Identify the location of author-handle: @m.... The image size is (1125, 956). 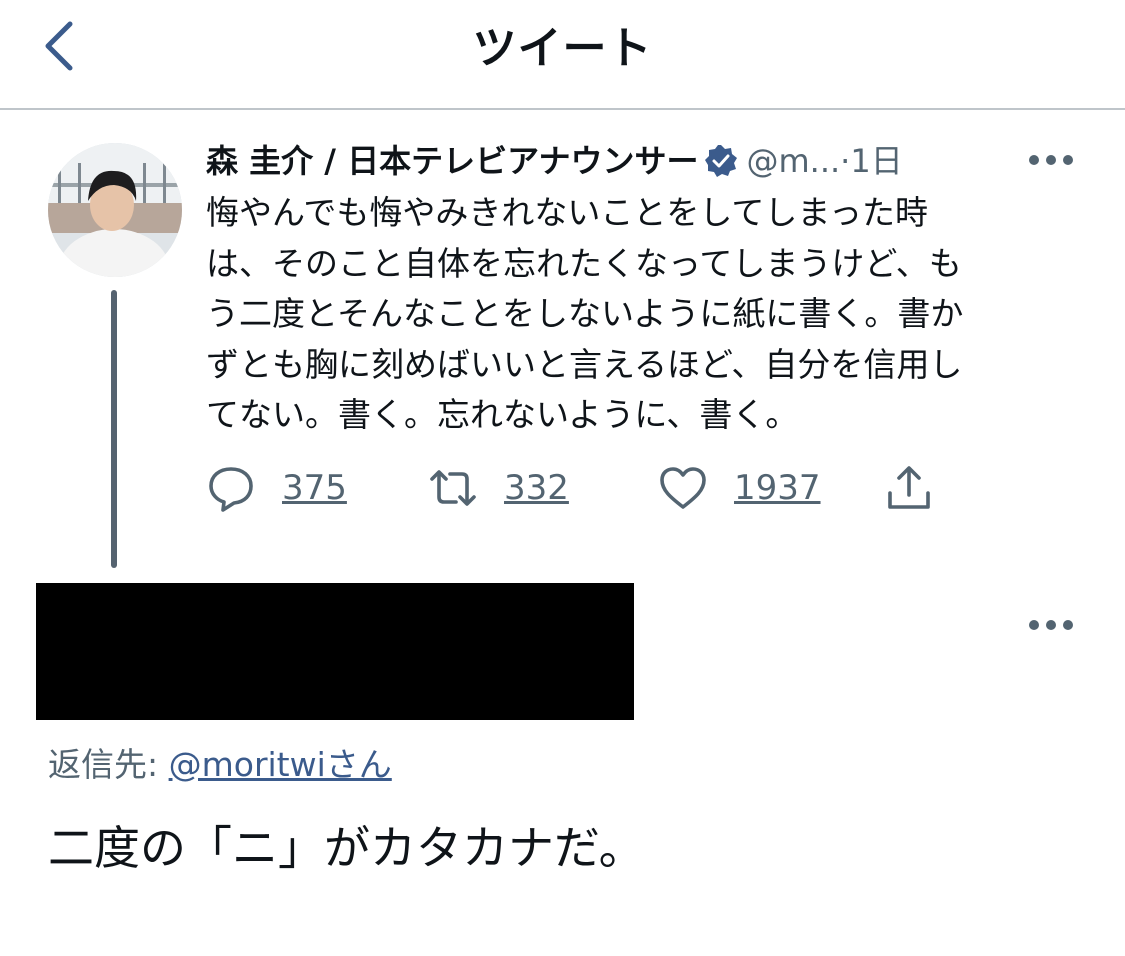
(793, 161).